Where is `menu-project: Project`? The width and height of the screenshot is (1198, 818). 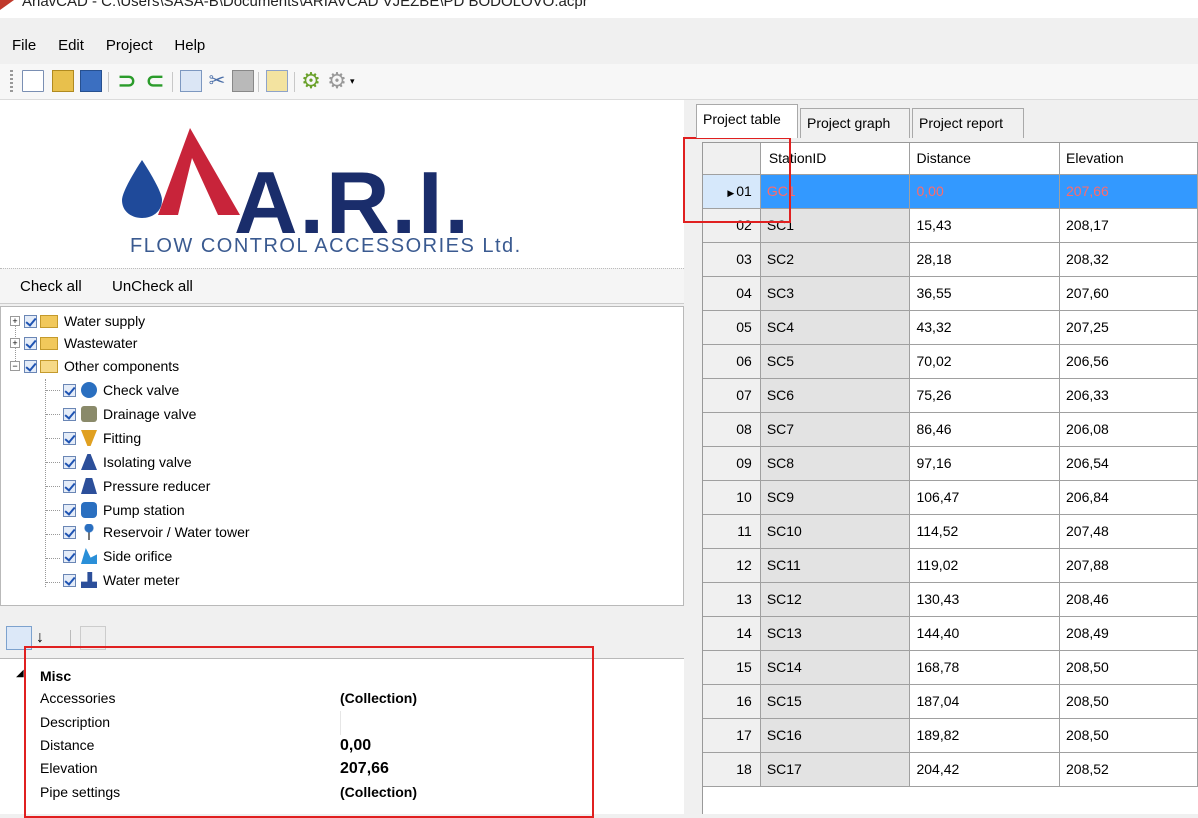
menu-project: Project is located at coordinates (129, 46).